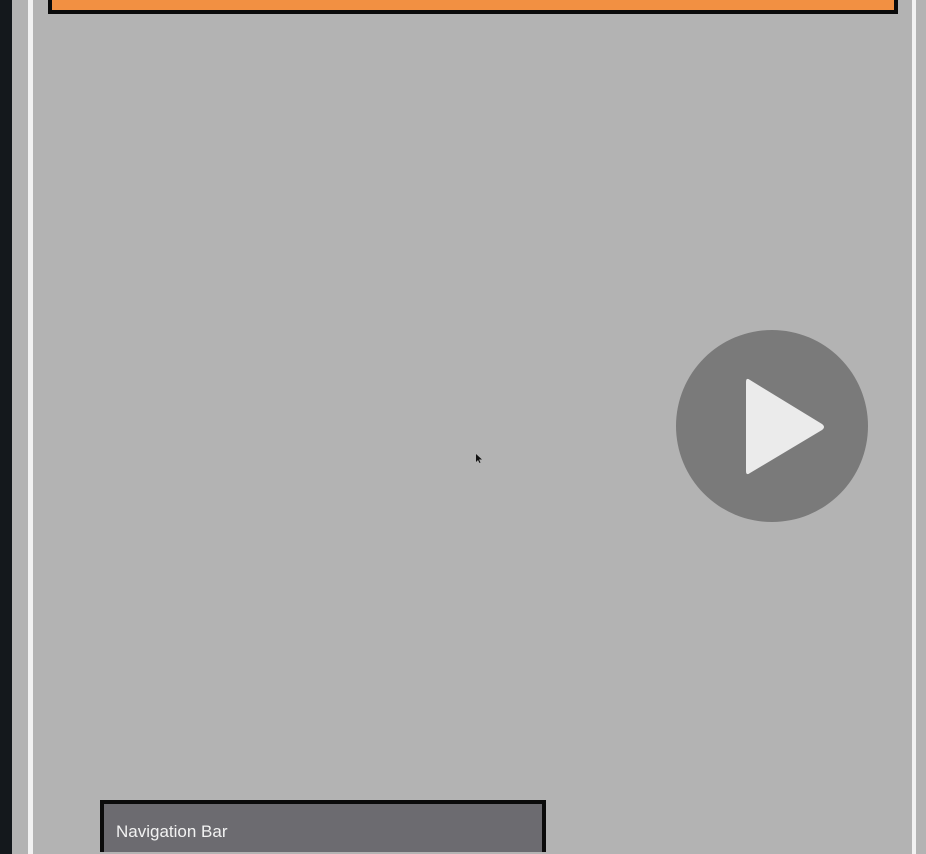  What do you see at coordinates (473, 7) in the screenshot?
I see `top-banner` at bounding box center [473, 7].